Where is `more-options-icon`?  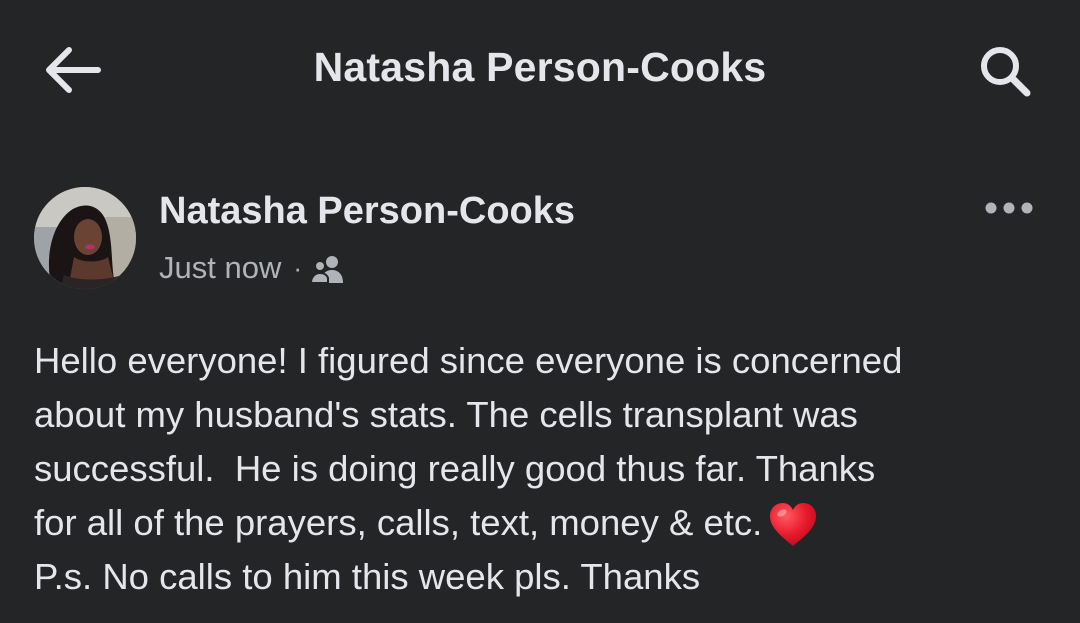 more-options-icon is located at coordinates (1009, 208).